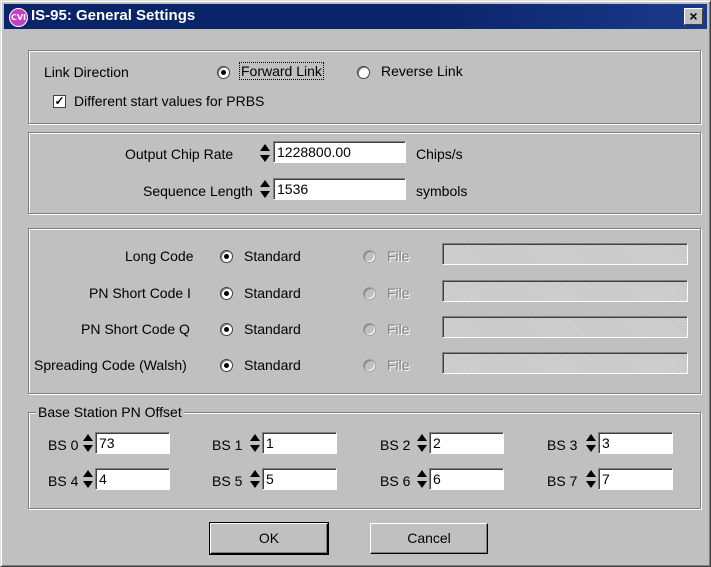 This screenshot has width=711, height=567. I want to click on chip-rate-label: Output Chip Rate, so click(179, 154).